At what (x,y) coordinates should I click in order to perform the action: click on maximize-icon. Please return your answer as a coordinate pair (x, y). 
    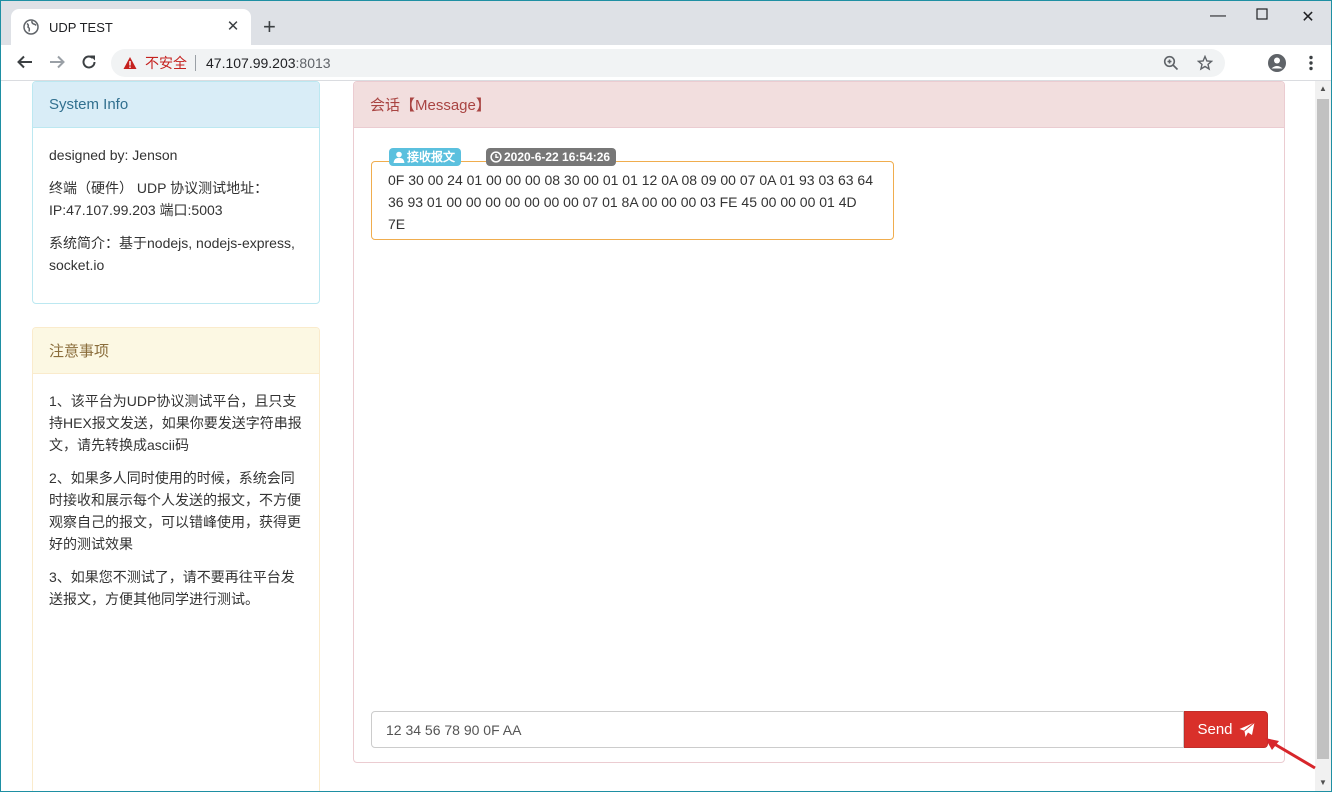
    Looking at the image, I should click on (1262, 16).